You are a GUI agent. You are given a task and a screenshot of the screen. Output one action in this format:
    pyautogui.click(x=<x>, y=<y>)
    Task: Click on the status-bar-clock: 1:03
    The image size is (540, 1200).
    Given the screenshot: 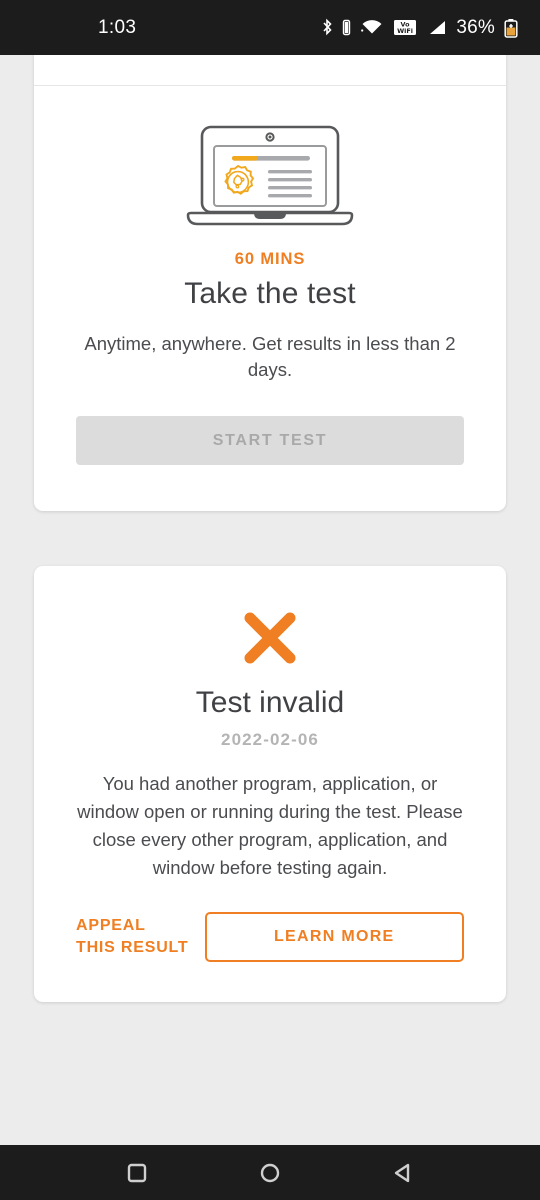 What is the action you would take?
    pyautogui.click(x=117, y=27)
    